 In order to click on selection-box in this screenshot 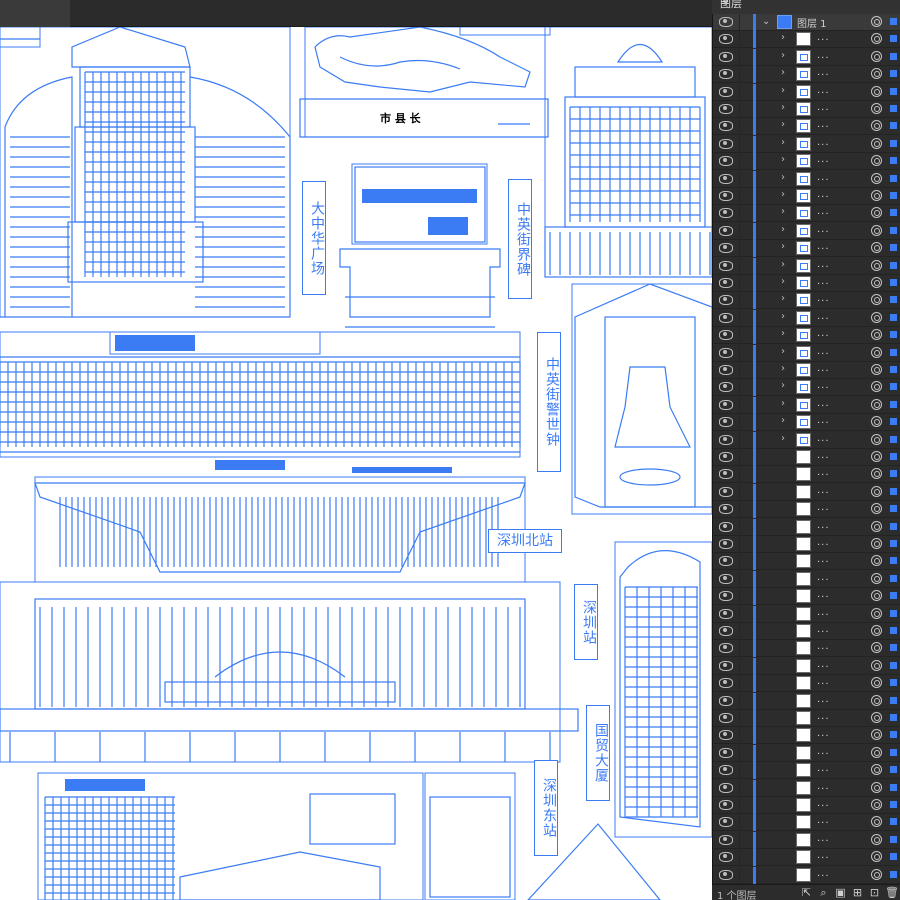, I will do `click(20, 37)`.